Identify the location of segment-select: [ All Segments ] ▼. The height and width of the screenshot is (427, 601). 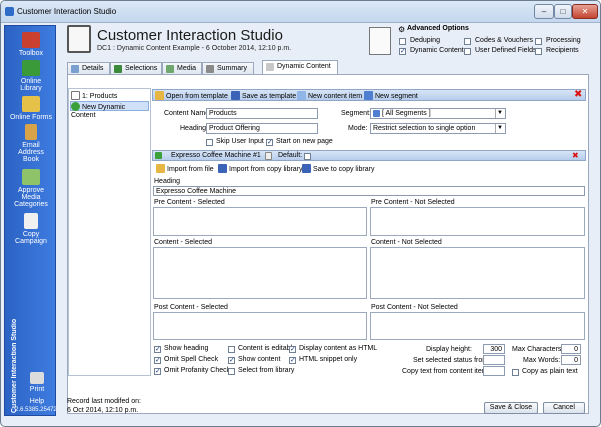
(438, 113).